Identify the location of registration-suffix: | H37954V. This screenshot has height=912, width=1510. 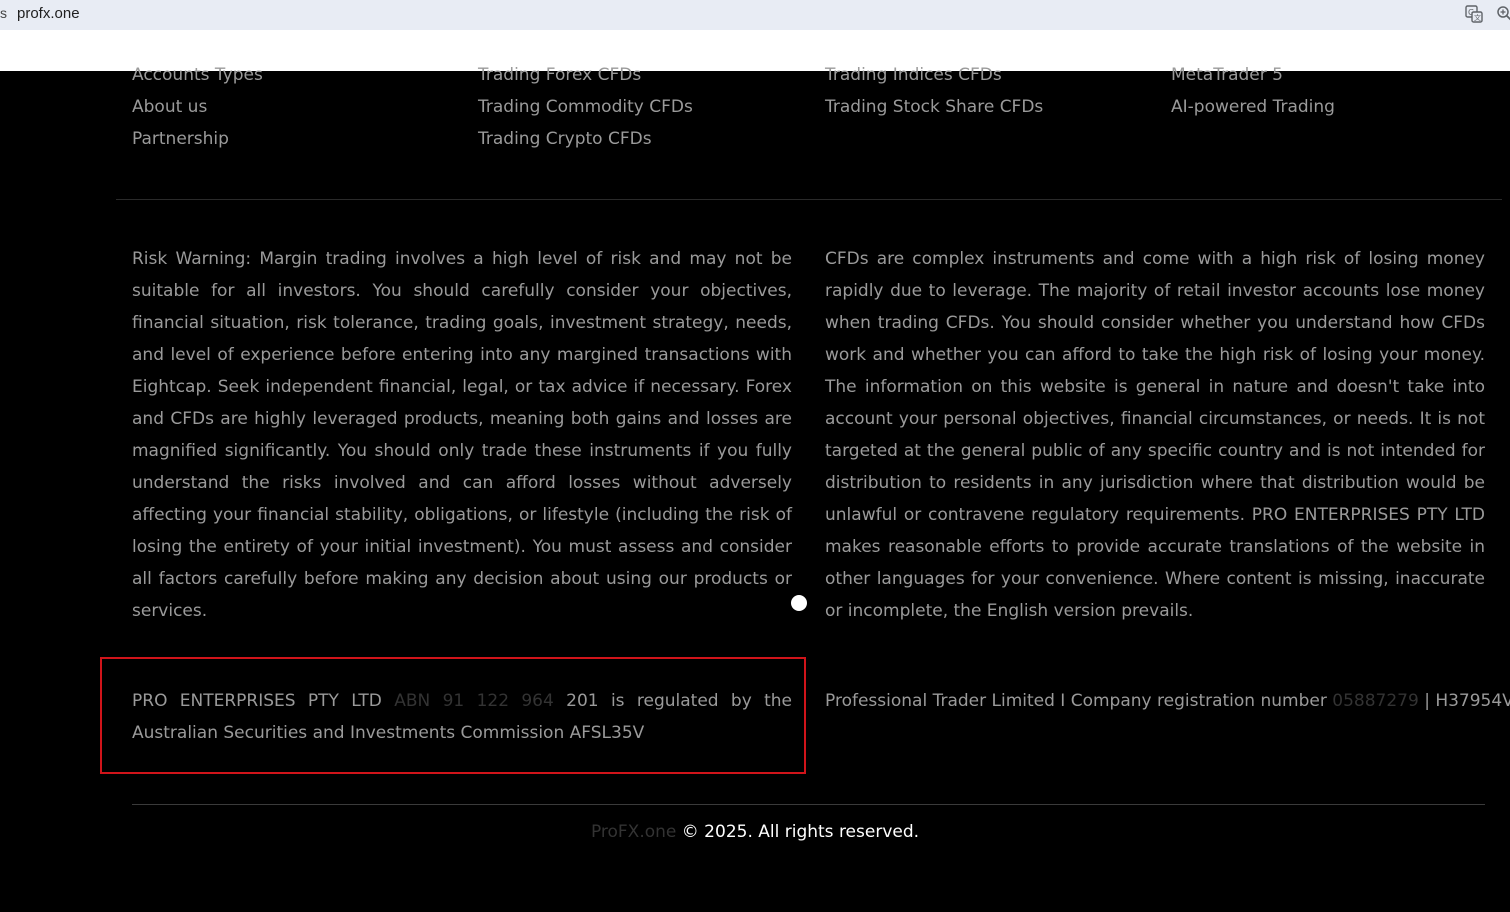
(1467, 701).